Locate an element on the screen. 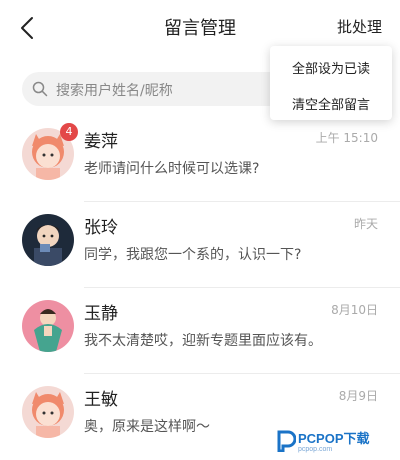 The width and height of the screenshot is (400, 460). watermark-subtext: pcpop.com is located at coordinates (315, 449).